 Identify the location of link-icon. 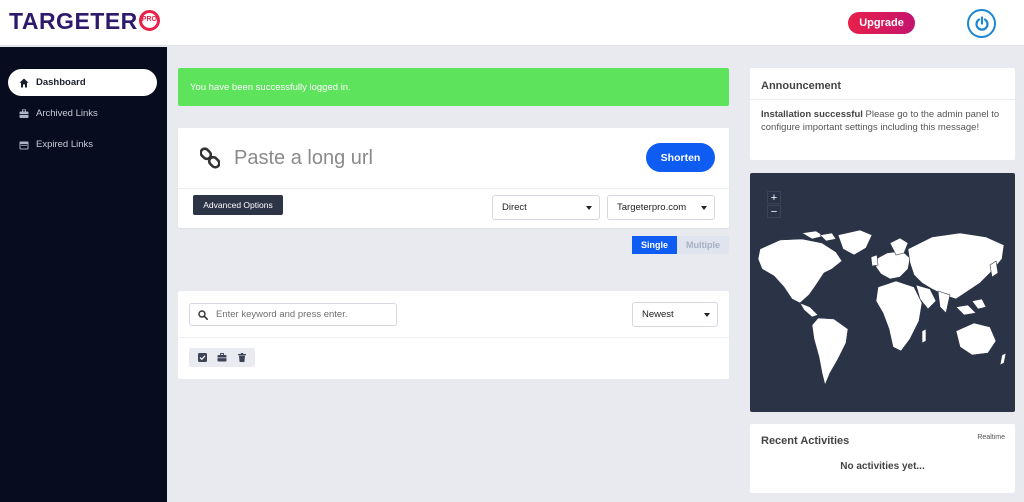
(210, 158).